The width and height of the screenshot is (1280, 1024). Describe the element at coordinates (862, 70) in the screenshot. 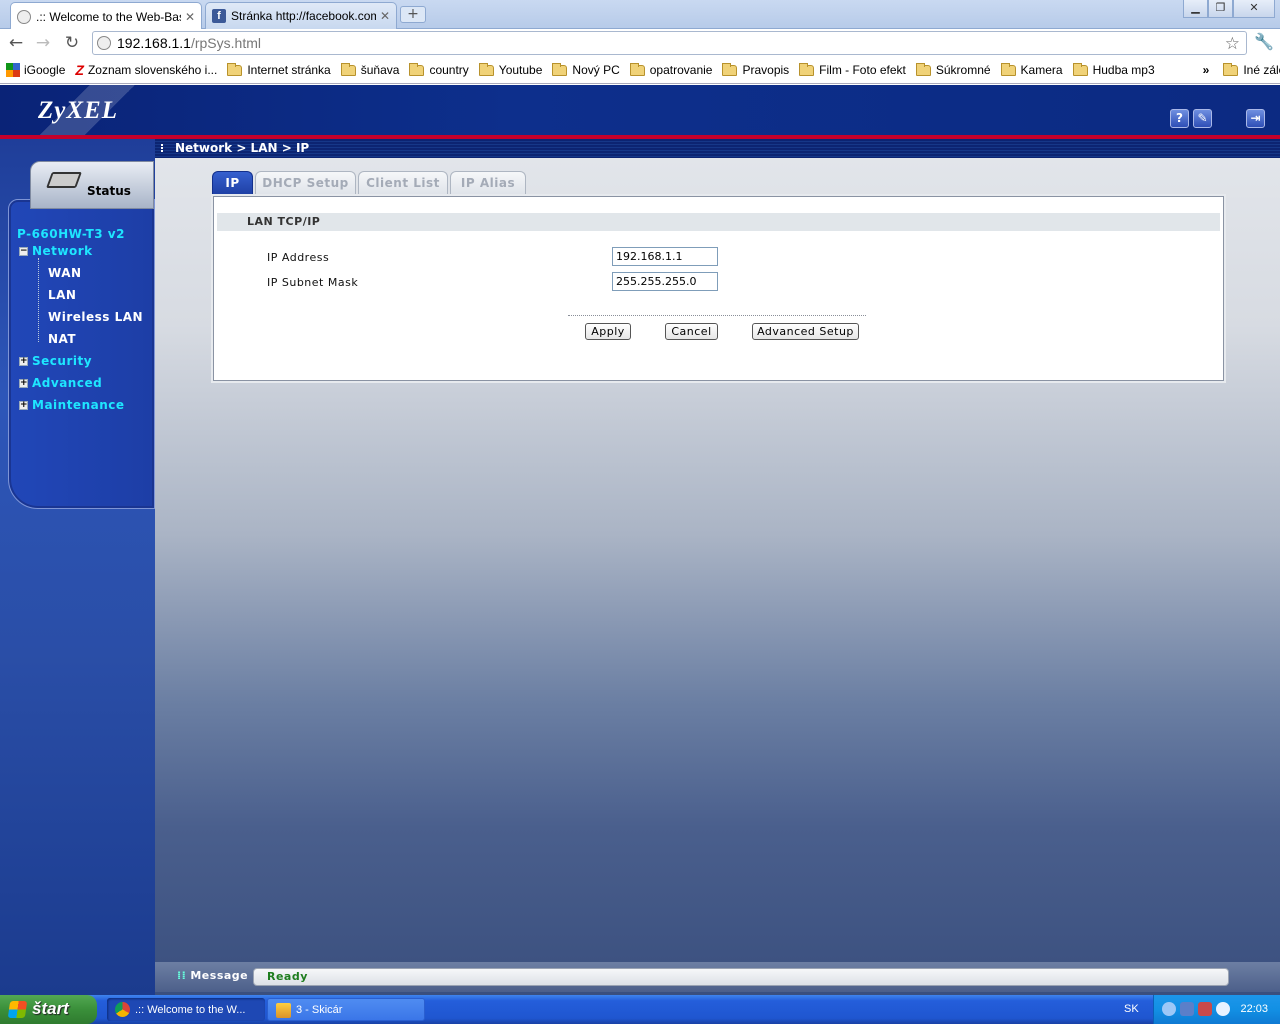

I see `bookmark-label: Film - Foto efekt` at that location.